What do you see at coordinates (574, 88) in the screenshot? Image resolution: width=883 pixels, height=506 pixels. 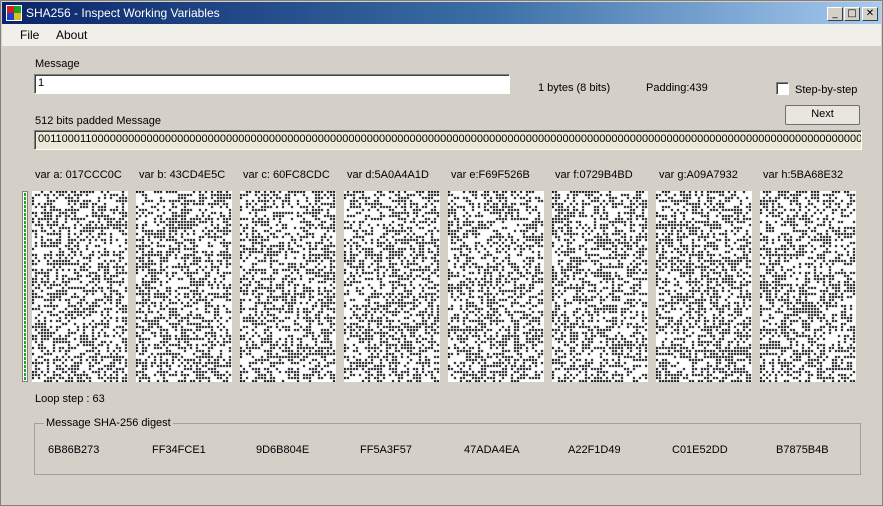 I see `message-size-text: 1 bytes (8 bits)` at bounding box center [574, 88].